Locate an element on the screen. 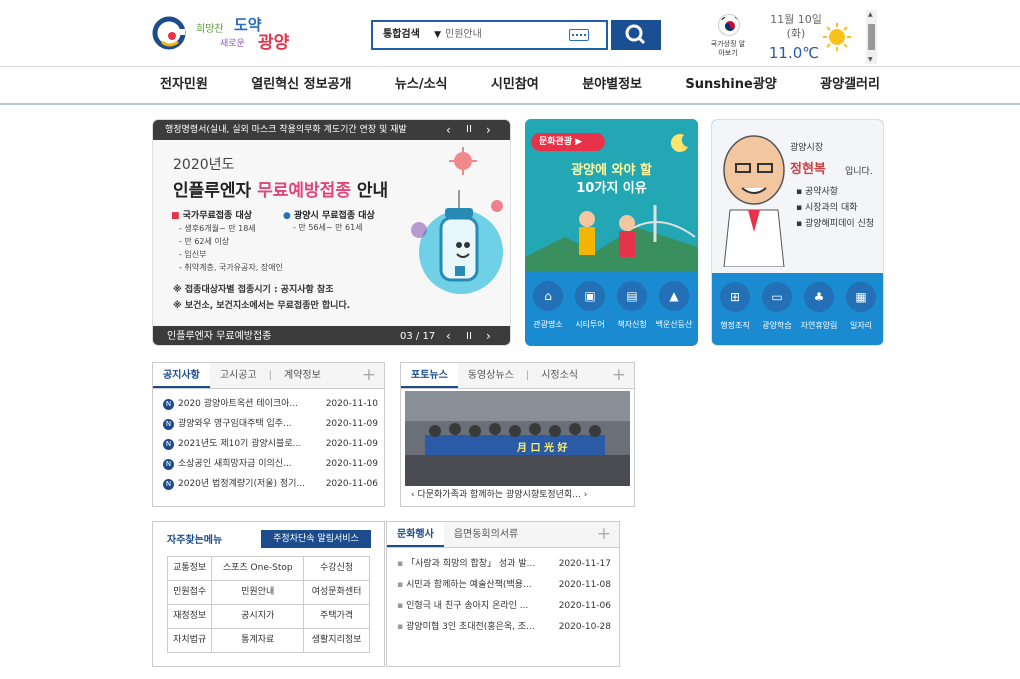 This screenshot has height=679, width=1020. search-input: 민원안내 is located at coordinates (505, 35).